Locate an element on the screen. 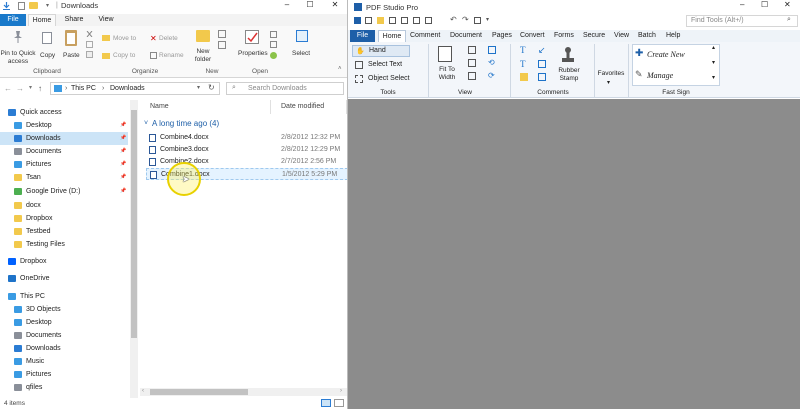  address-dropdown-icon: ▾ is located at coordinates (198, 87).